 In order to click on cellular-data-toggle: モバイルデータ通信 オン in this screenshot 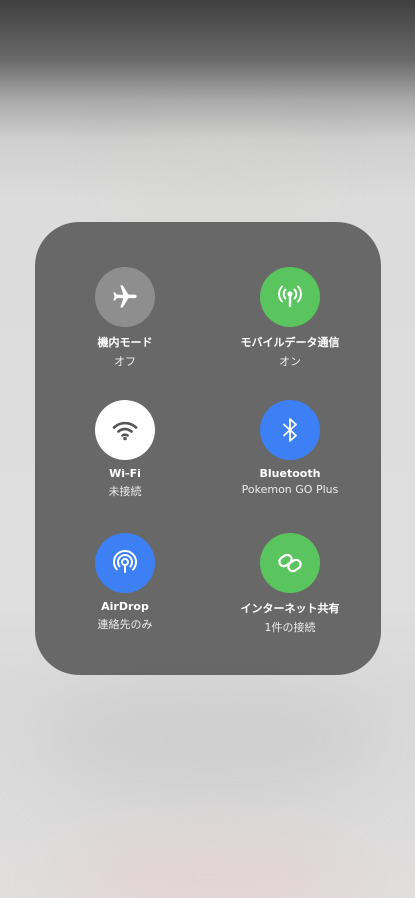, I will do `click(290, 322)`.